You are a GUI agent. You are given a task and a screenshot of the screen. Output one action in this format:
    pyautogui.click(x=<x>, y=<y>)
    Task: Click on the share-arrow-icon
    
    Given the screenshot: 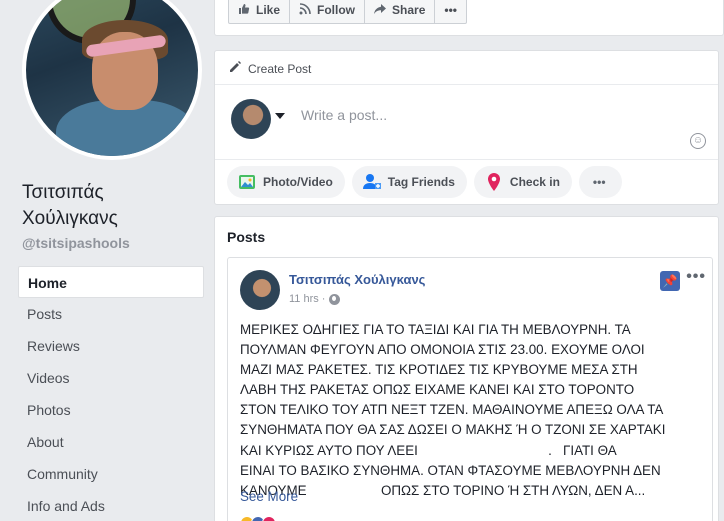 What is the action you would take?
    pyautogui.click(x=380, y=10)
    